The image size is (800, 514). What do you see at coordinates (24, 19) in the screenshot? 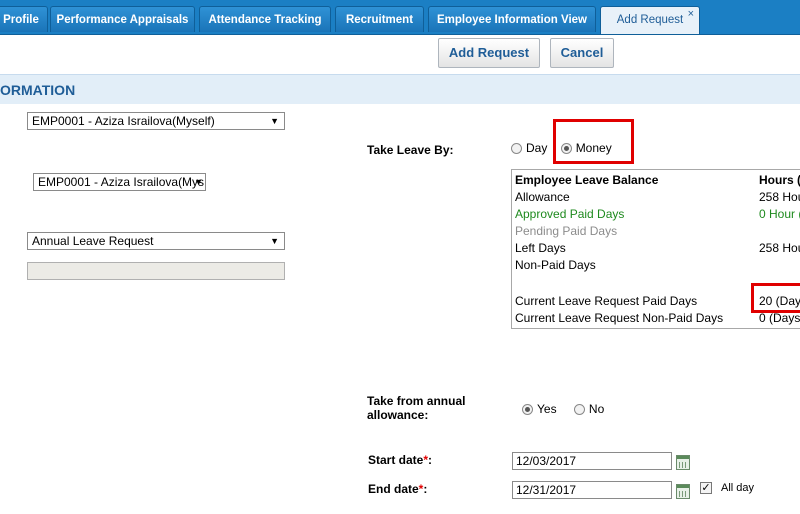
I see `tab-profile: Profile` at bounding box center [24, 19].